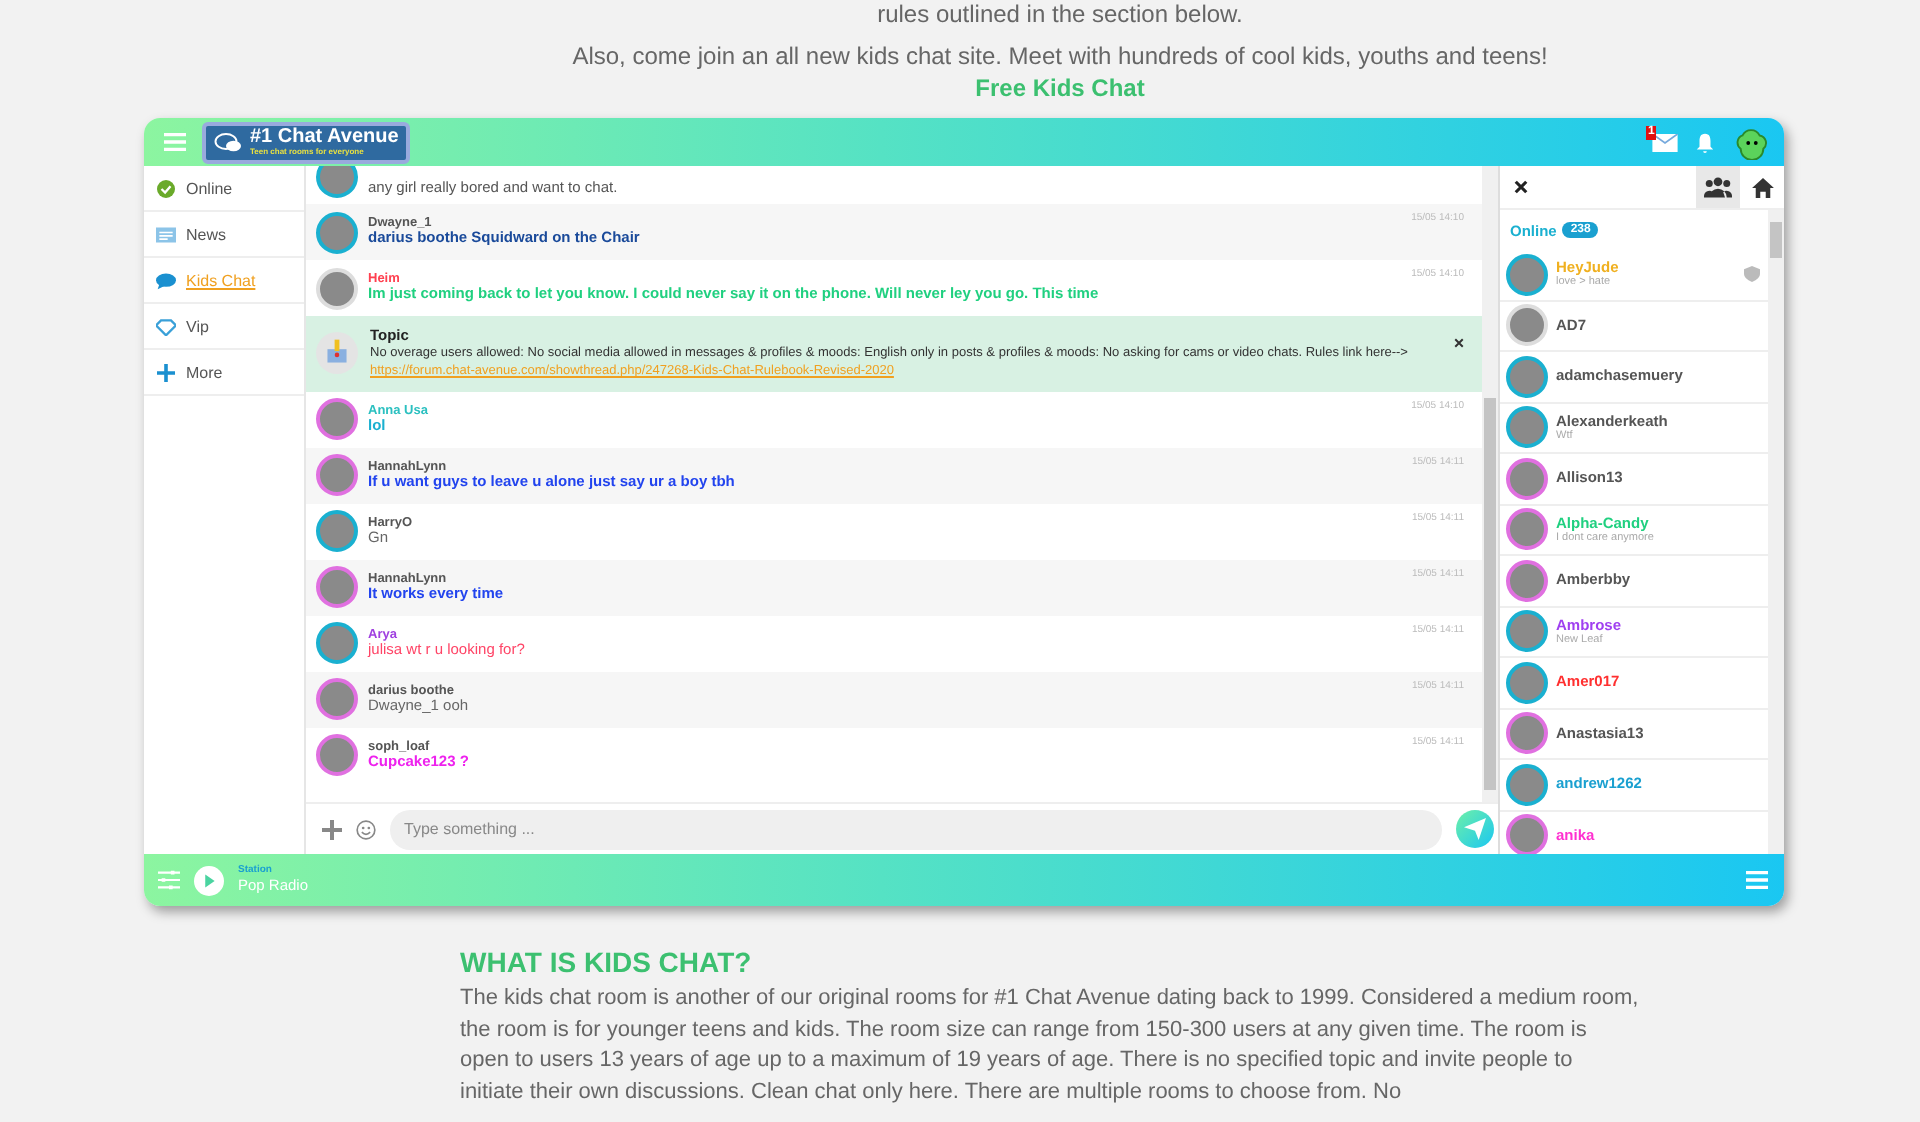 The image size is (1920, 1122). I want to click on megaphone-icon, so click(337, 353).